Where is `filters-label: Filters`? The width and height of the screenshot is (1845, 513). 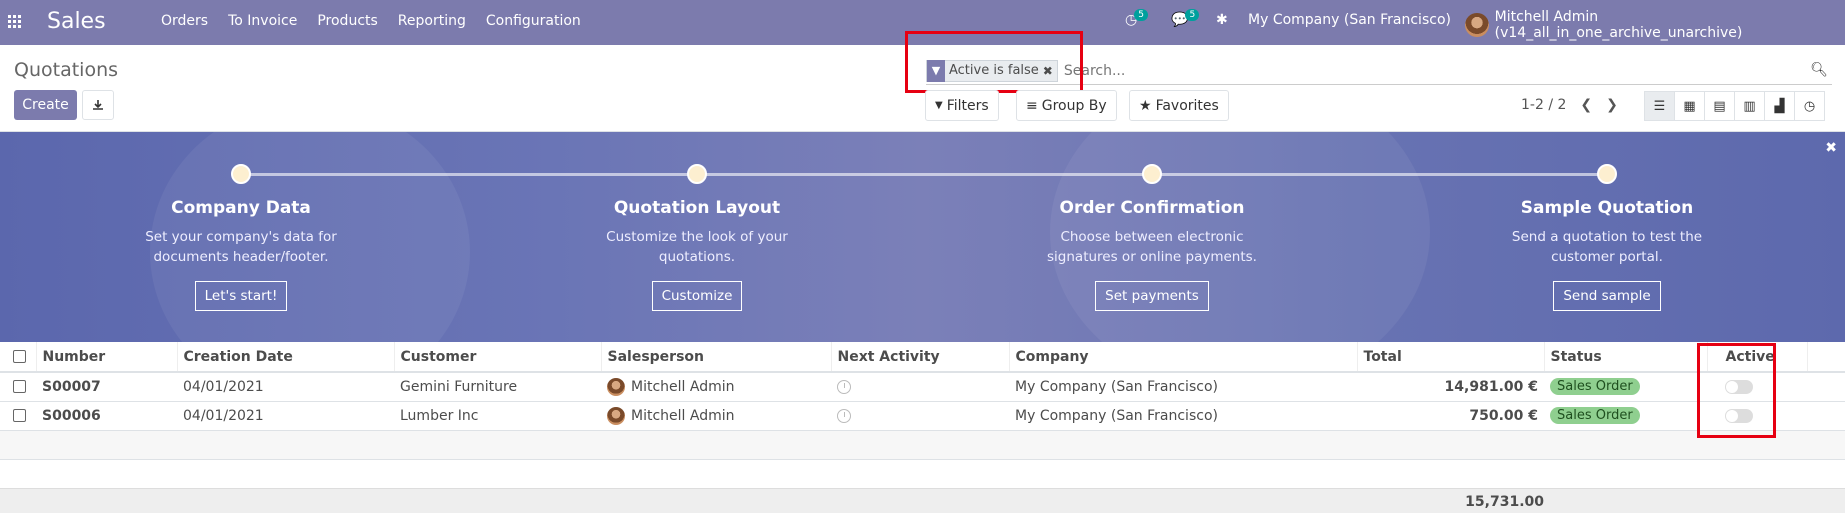
filters-label: Filters is located at coordinates (967, 105).